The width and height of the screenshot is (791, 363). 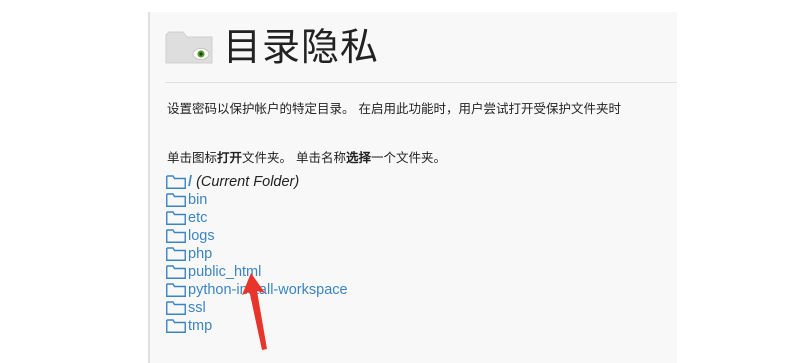 I want to click on instructions-part2: 文件夹。 单击名称, so click(x=294, y=157).